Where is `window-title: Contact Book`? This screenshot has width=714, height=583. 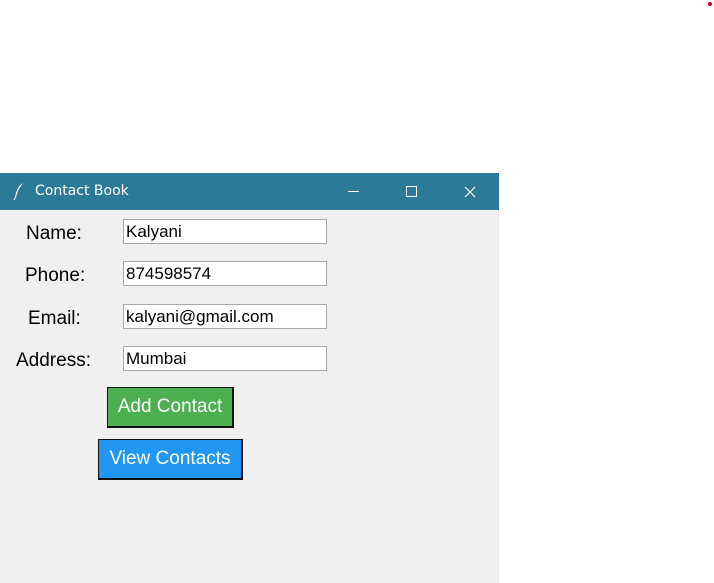
window-title: Contact Book is located at coordinates (82, 191).